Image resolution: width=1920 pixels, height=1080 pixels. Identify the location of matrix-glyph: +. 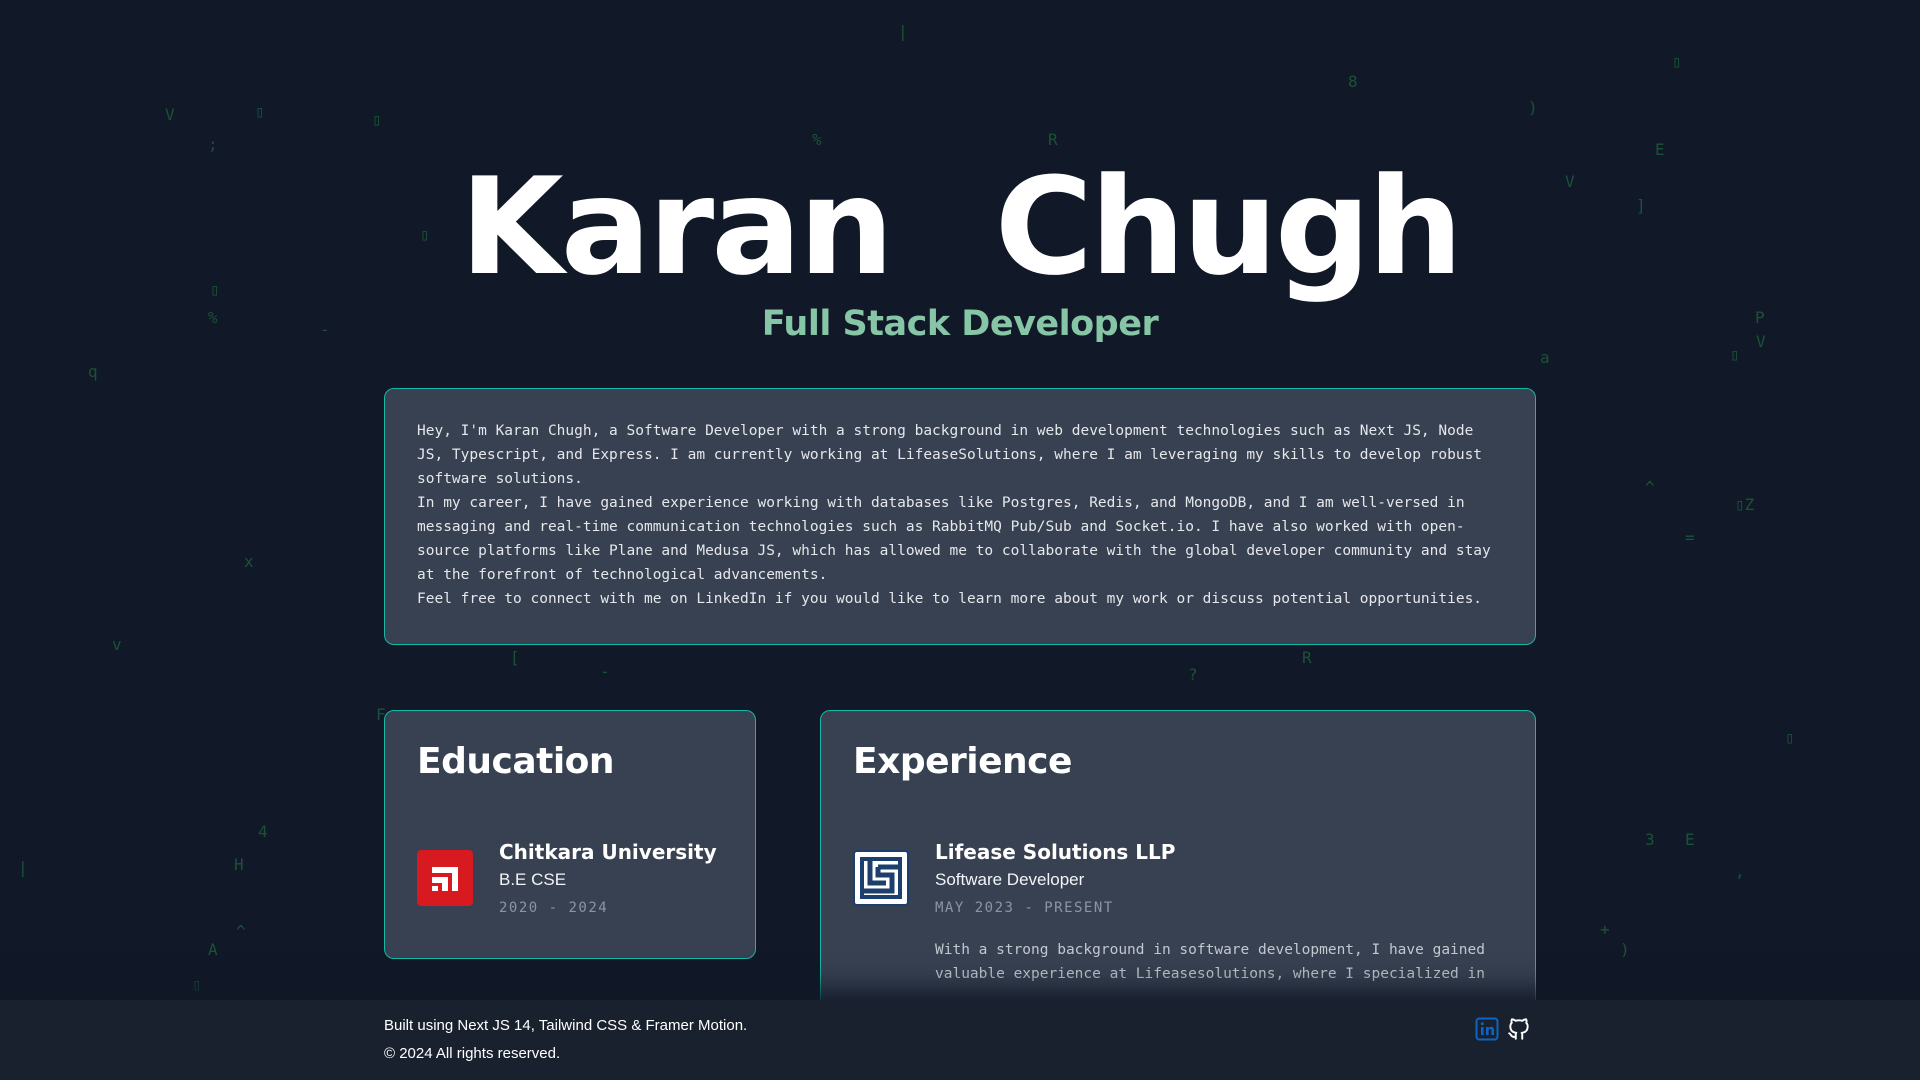
(1605, 929).